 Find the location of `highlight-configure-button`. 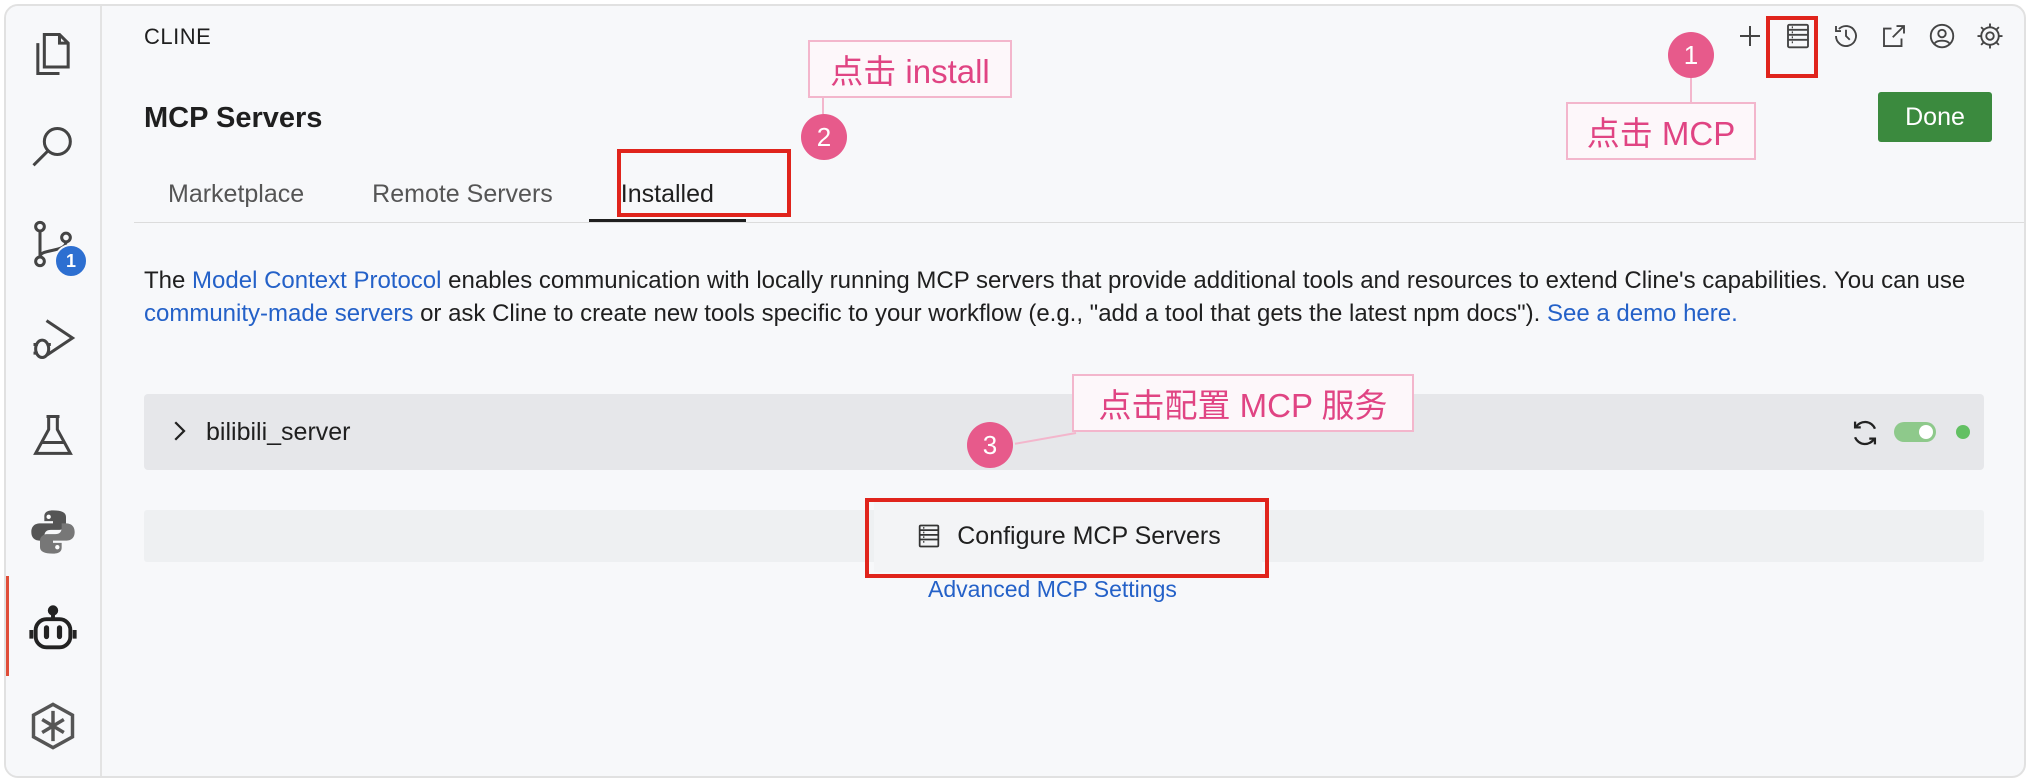

highlight-configure-button is located at coordinates (1067, 538).